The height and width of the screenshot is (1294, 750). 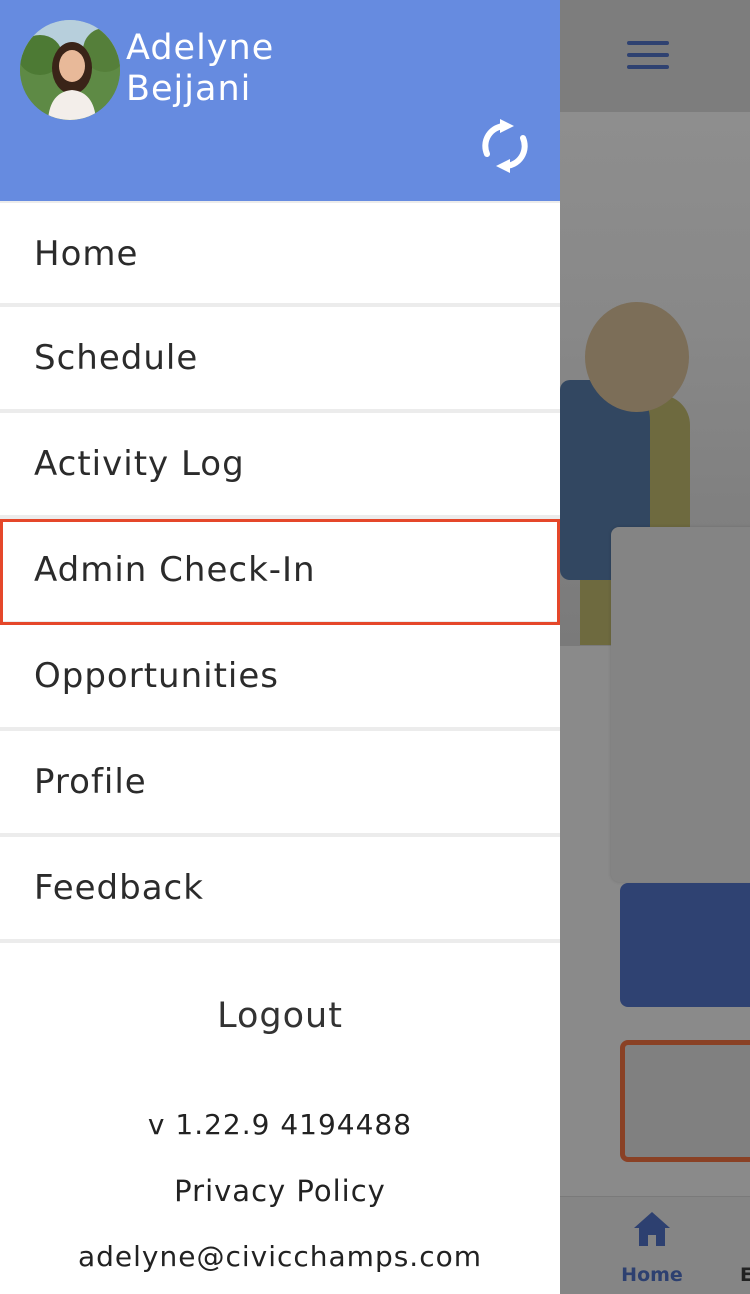 I want to click on hero-figure-head, so click(x=637, y=357).